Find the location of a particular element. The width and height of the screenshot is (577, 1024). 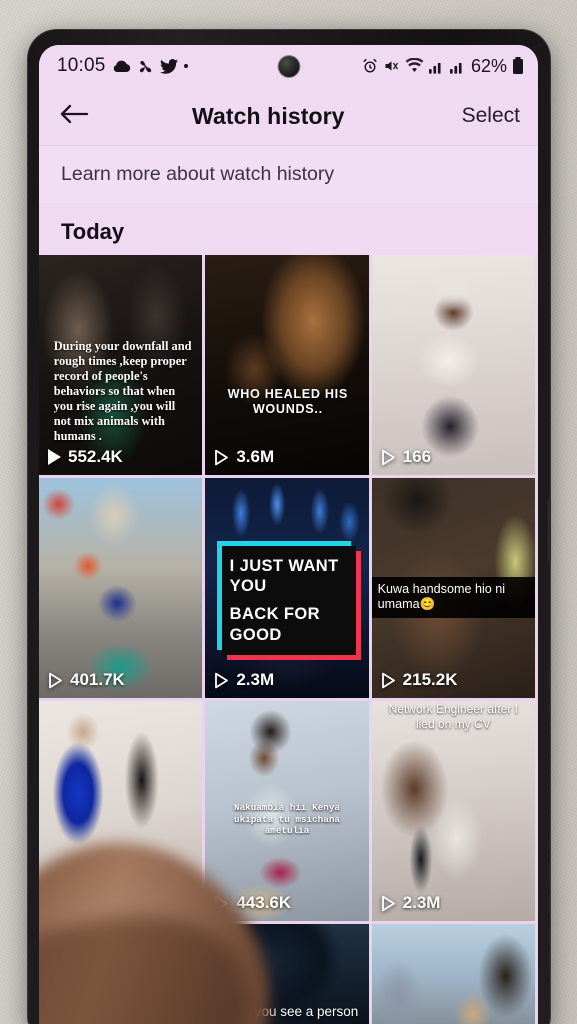

front-camera-punch-hole is located at coordinates (288, 66).